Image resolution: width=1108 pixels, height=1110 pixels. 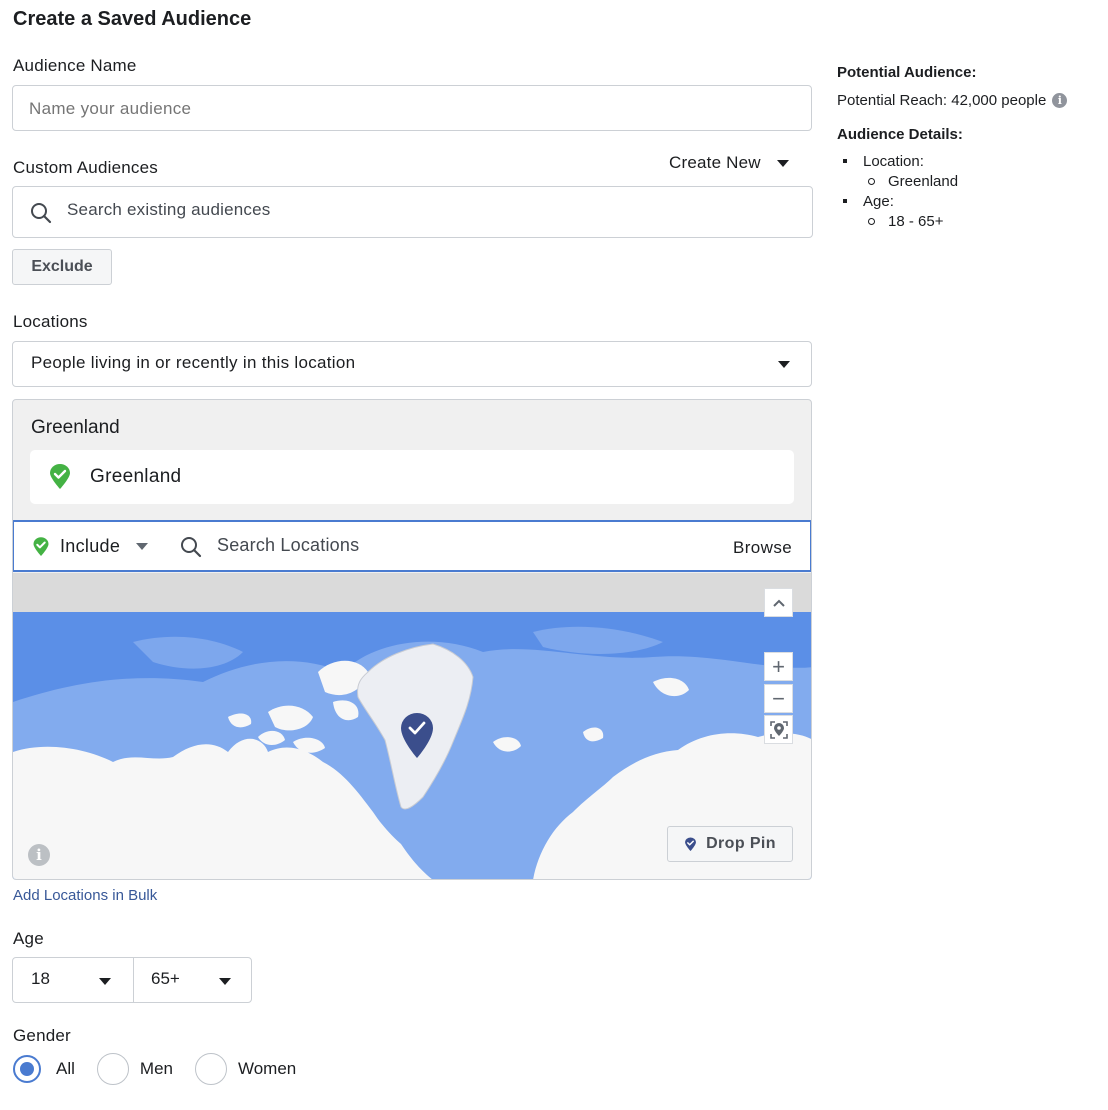 What do you see at coordinates (907, 72) in the screenshot?
I see `potential-audience-heading: Potential Audience:` at bounding box center [907, 72].